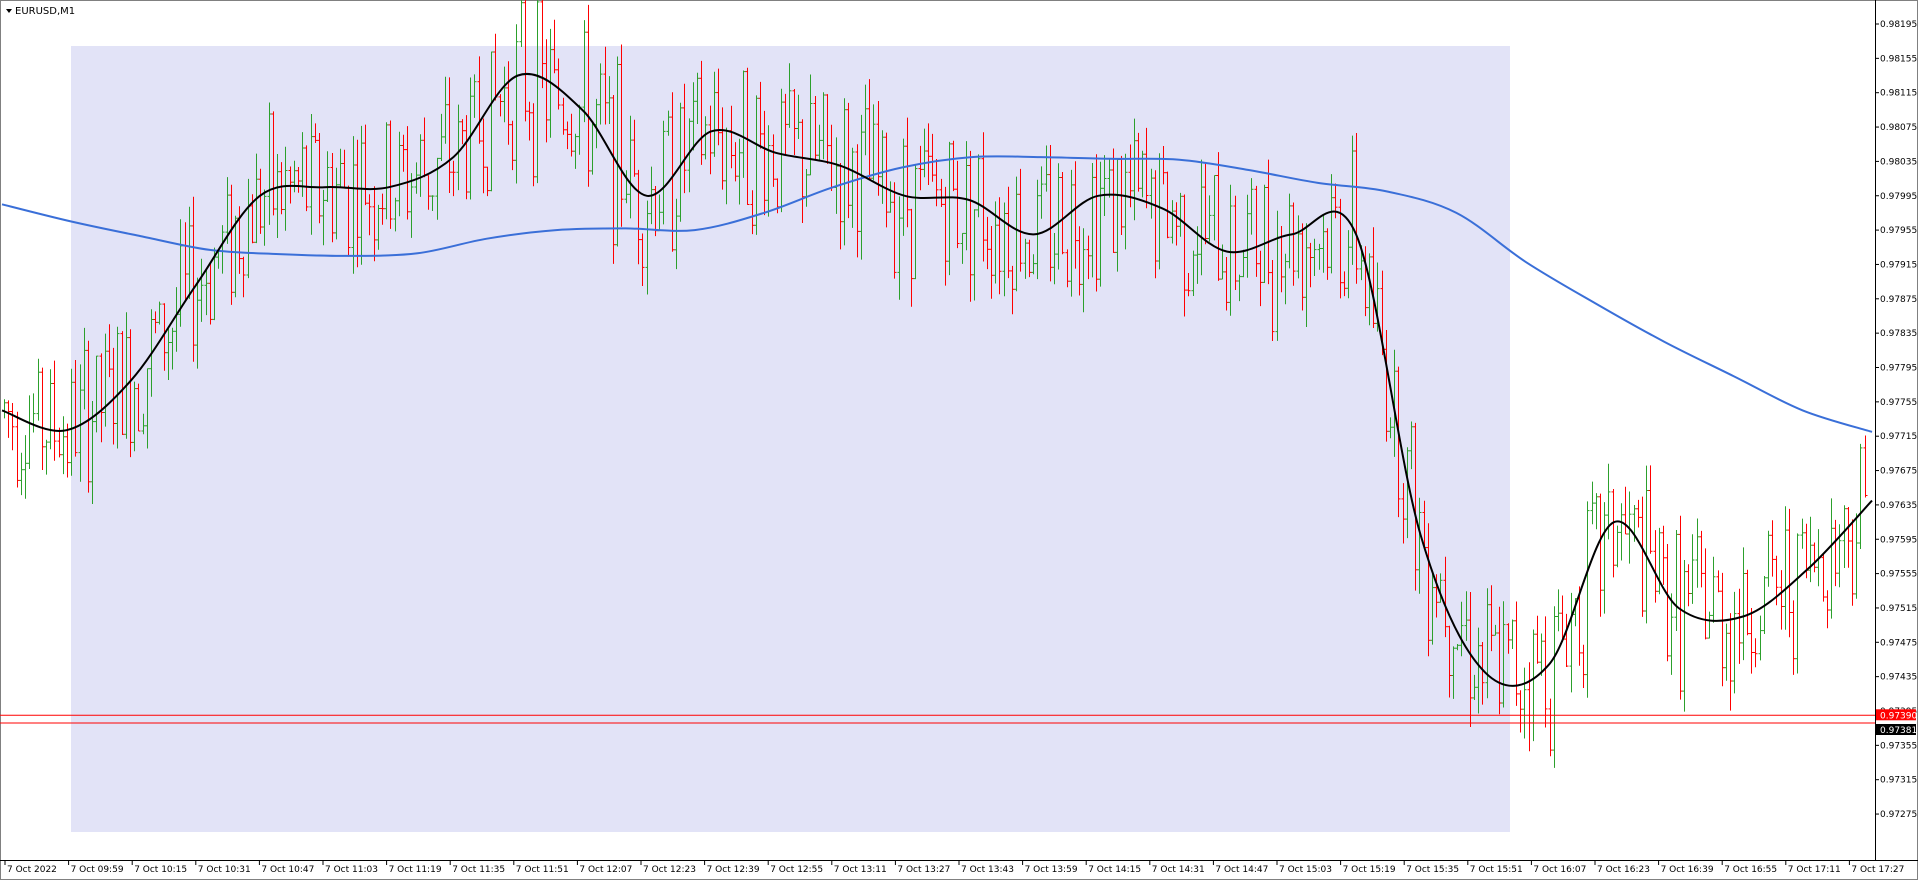  I want to click on bid-price-label: 0.97390, so click(1898, 716).